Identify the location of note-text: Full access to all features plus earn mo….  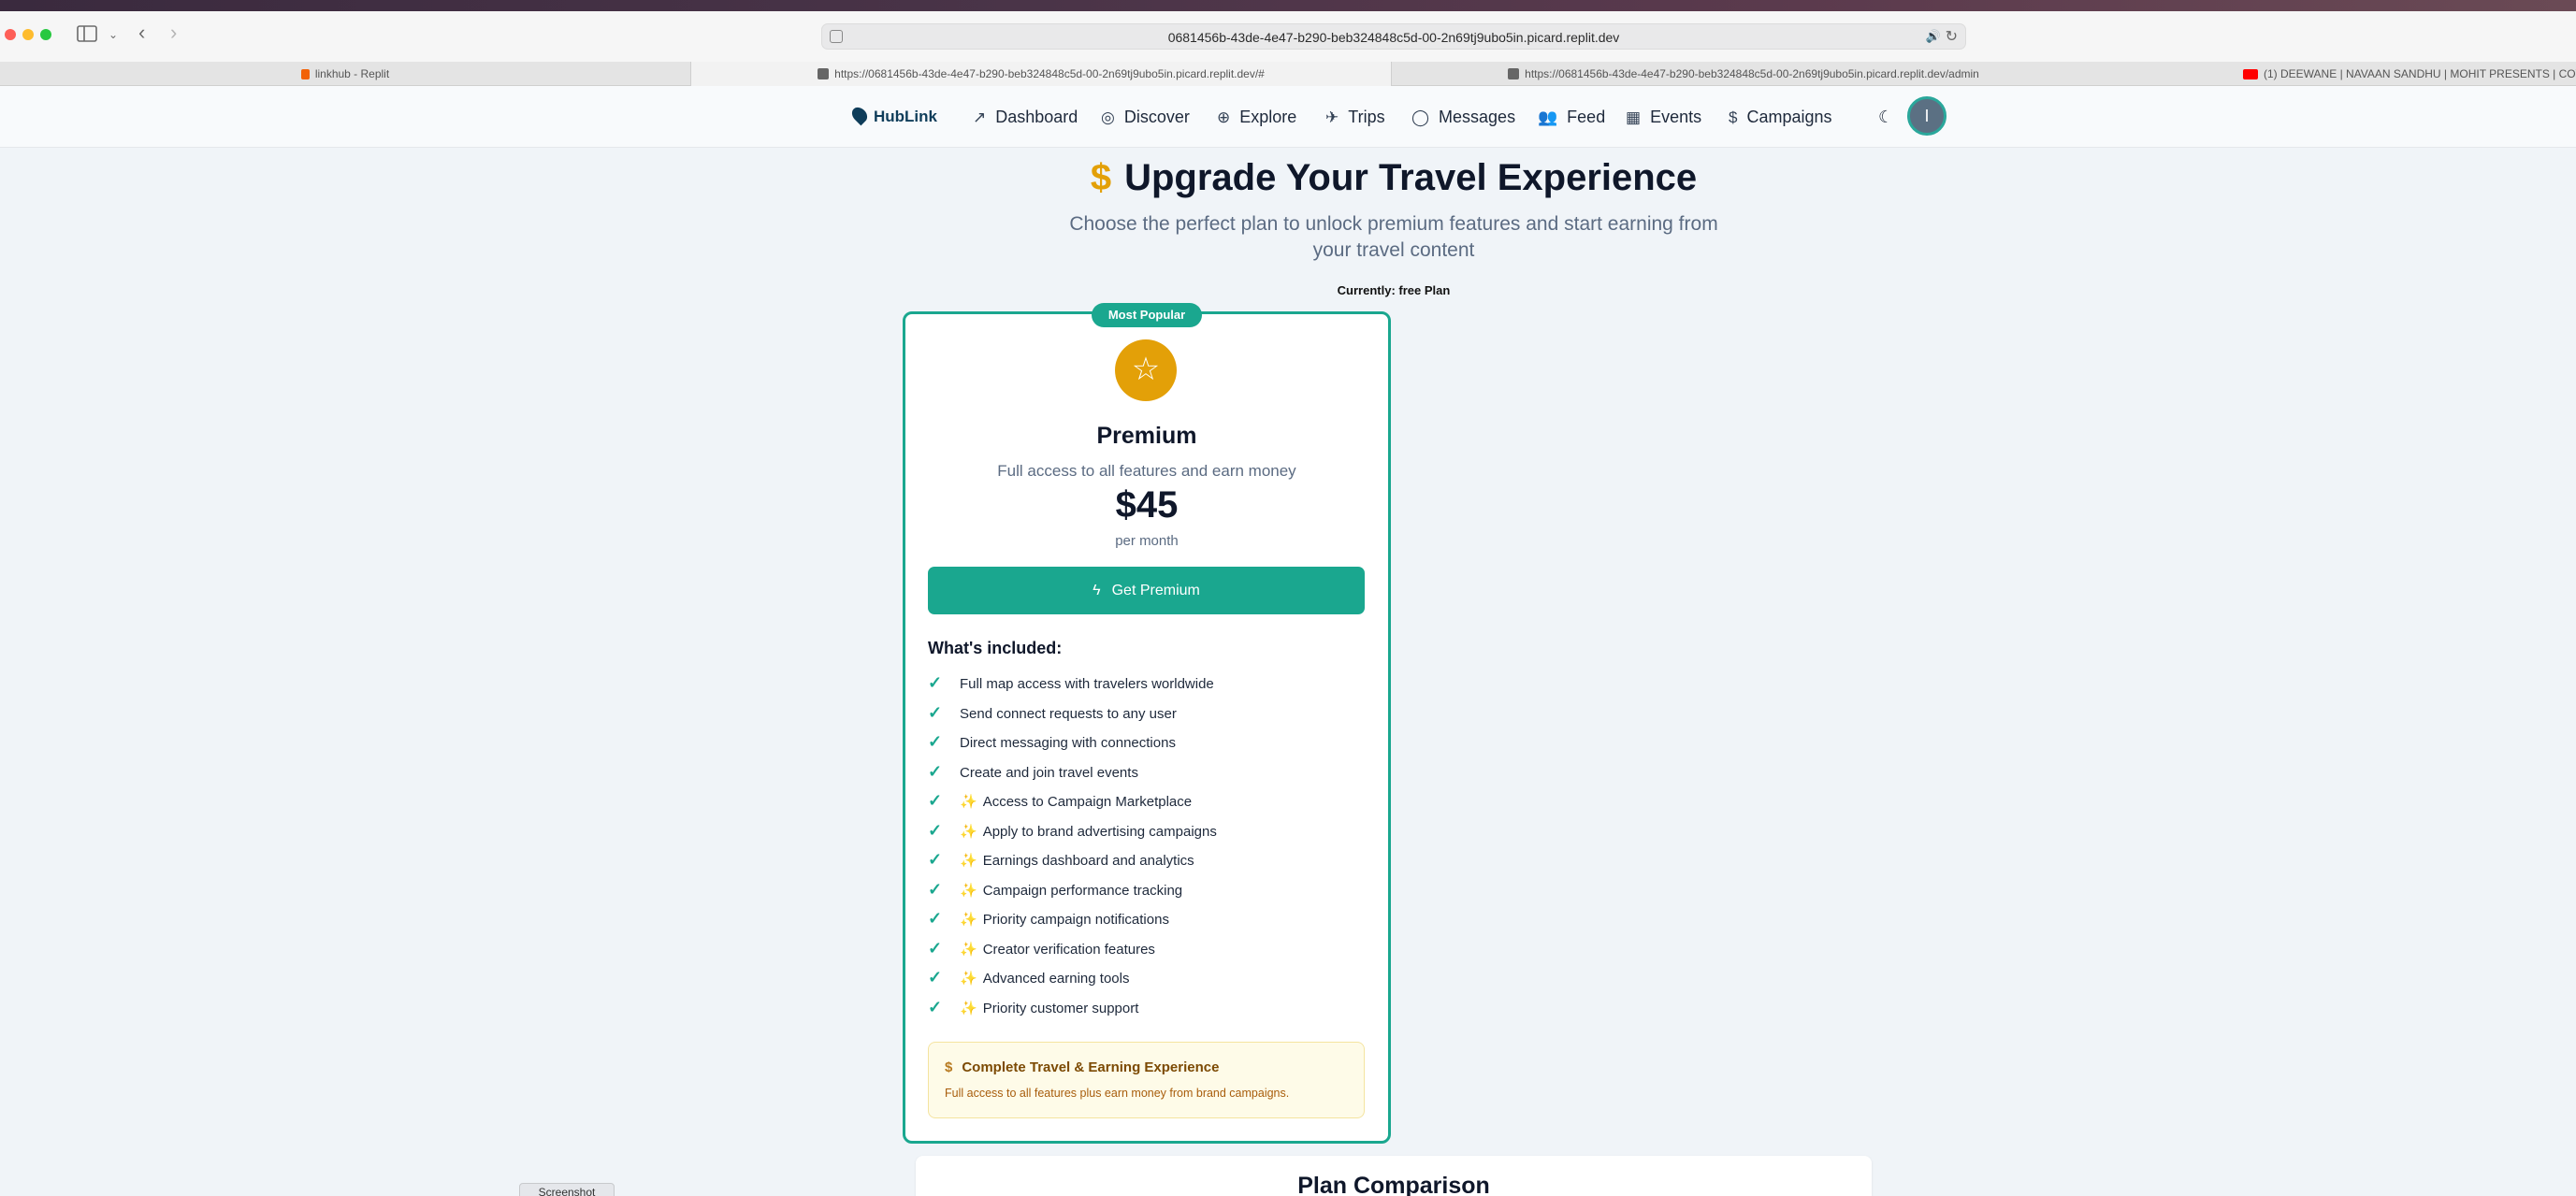
(1117, 1093).